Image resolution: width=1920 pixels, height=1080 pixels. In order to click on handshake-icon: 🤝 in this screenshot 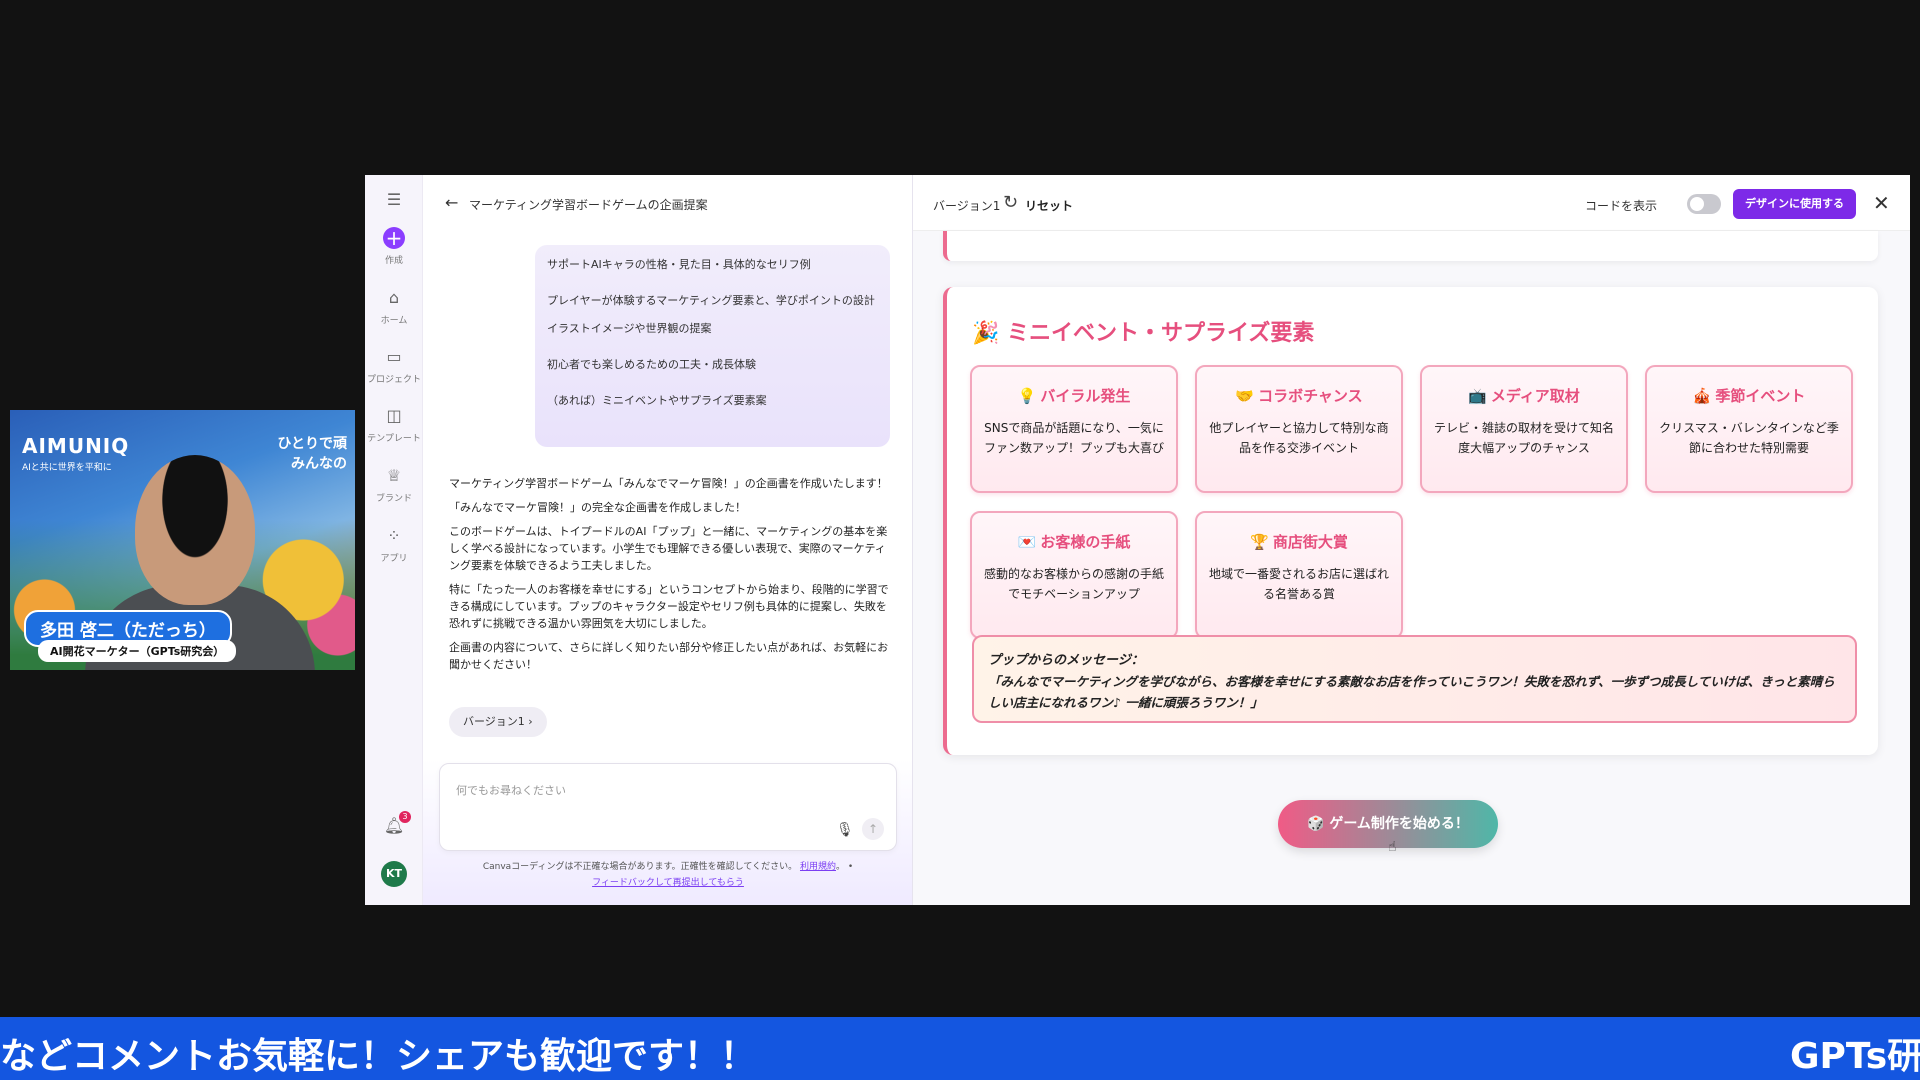, I will do `click(1245, 396)`.